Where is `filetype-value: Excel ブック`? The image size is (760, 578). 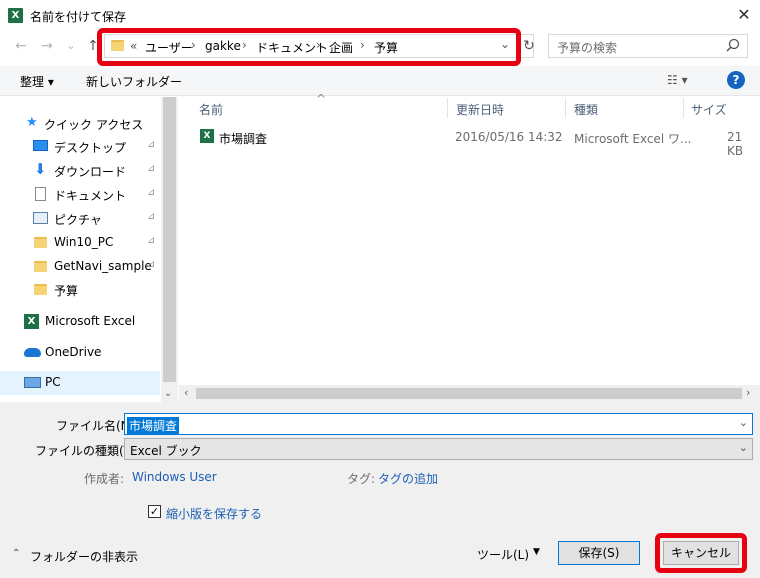 filetype-value: Excel ブック is located at coordinates (166, 451).